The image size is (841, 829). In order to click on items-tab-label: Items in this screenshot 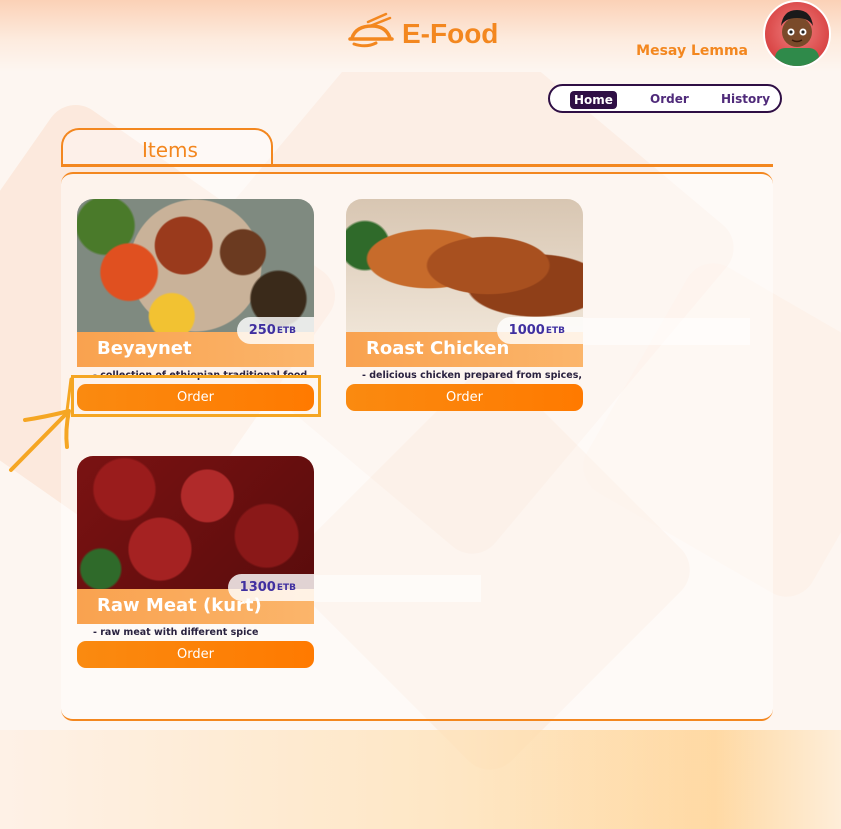, I will do `click(170, 150)`.